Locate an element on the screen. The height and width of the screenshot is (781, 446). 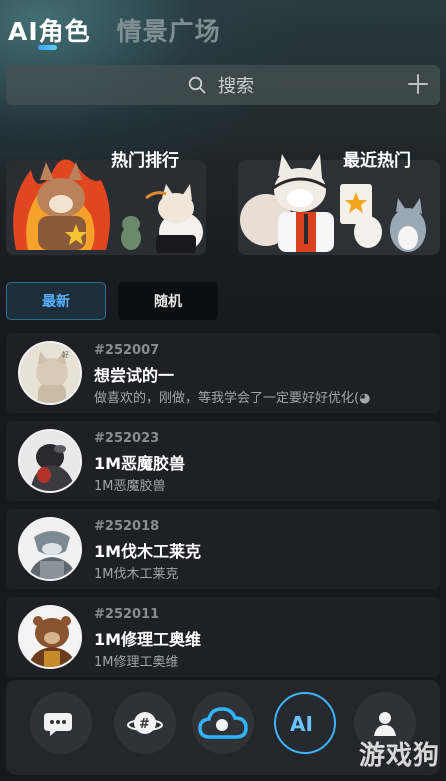
topic-planet-icon: # is located at coordinates (145, 723).